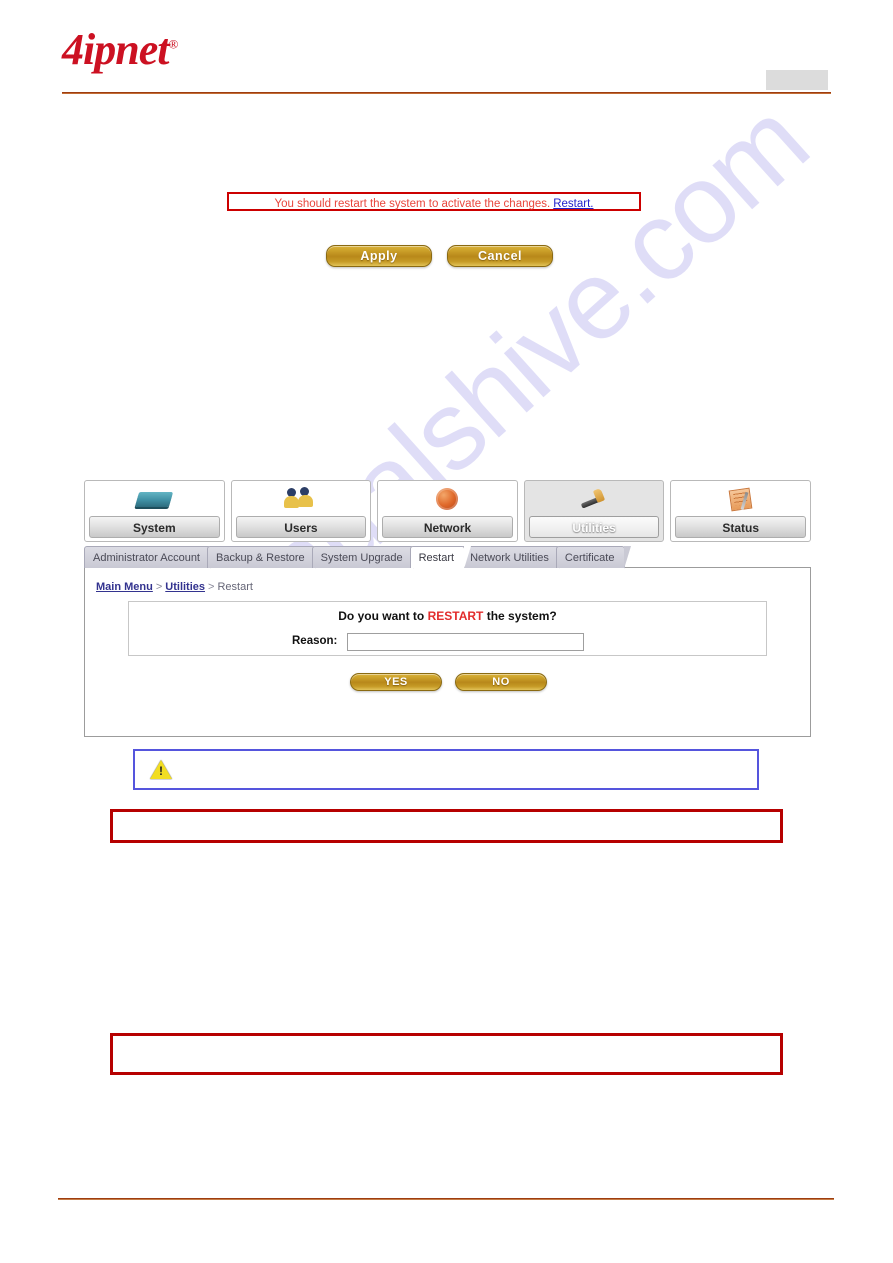  What do you see at coordinates (161, 770) in the screenshot?
I see `warning-triangle-icon: !` at bounding box center [161, 770].